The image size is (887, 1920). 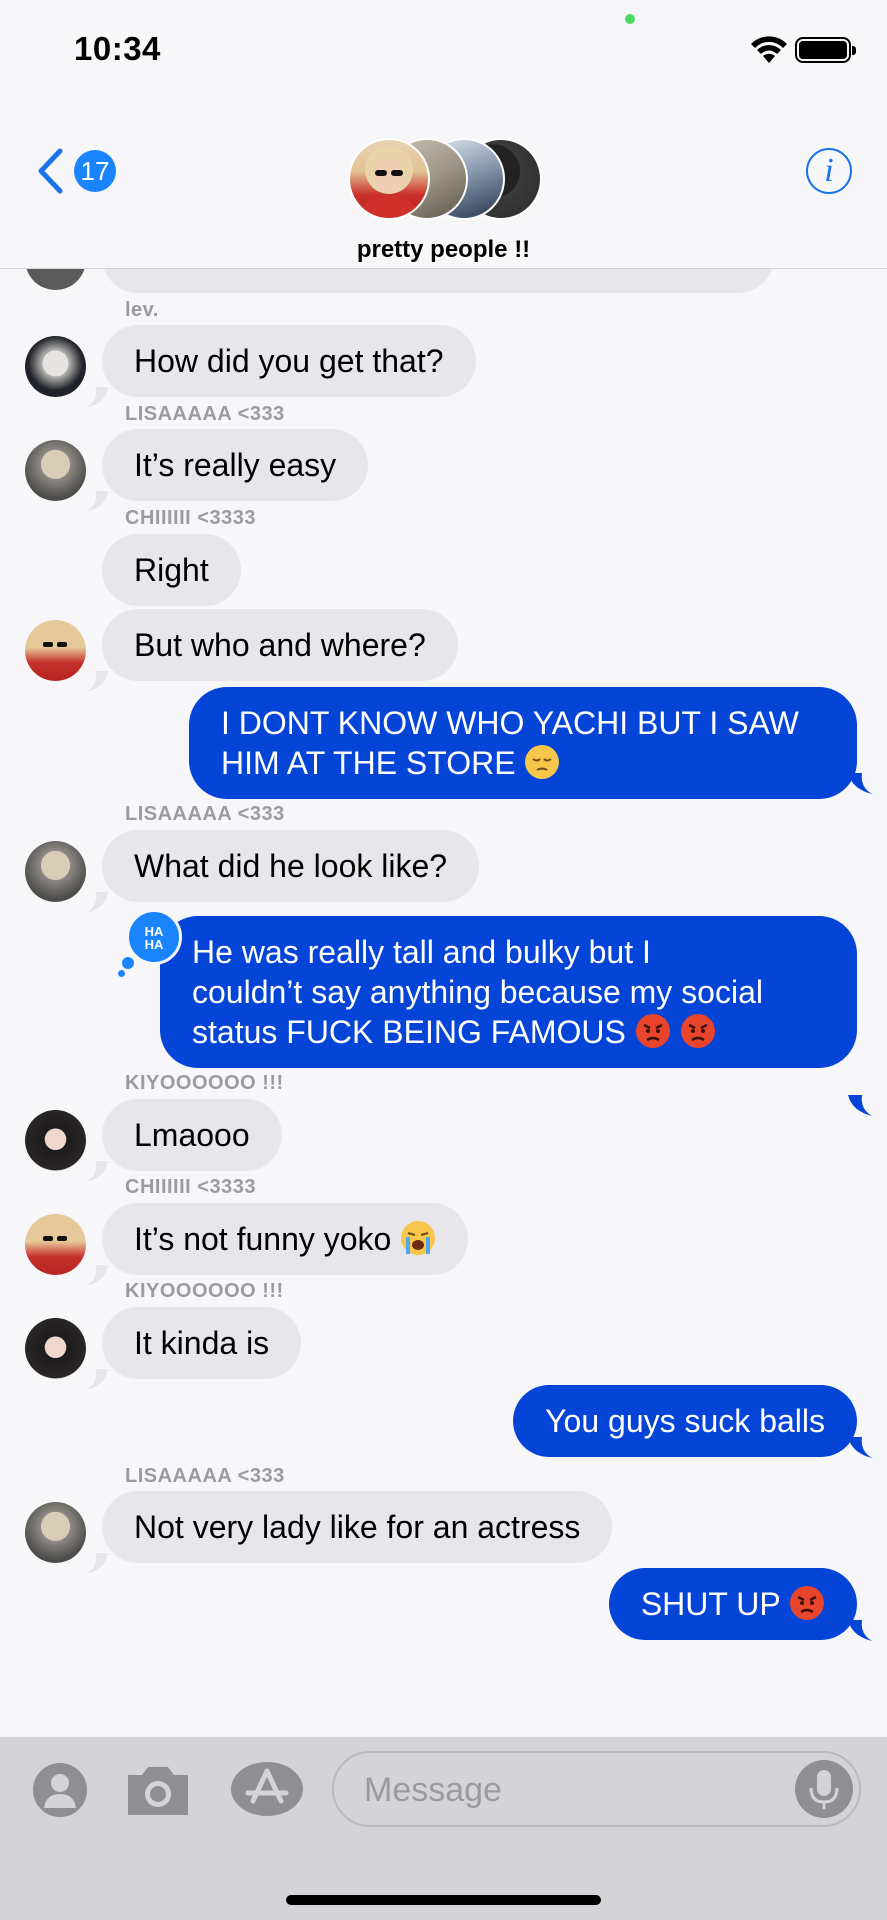 What do you see at coordinates (421, 952) in the screenshot?
I see `message-text-line: He was really tall and bulky but I` at bounding box center [421, 952].